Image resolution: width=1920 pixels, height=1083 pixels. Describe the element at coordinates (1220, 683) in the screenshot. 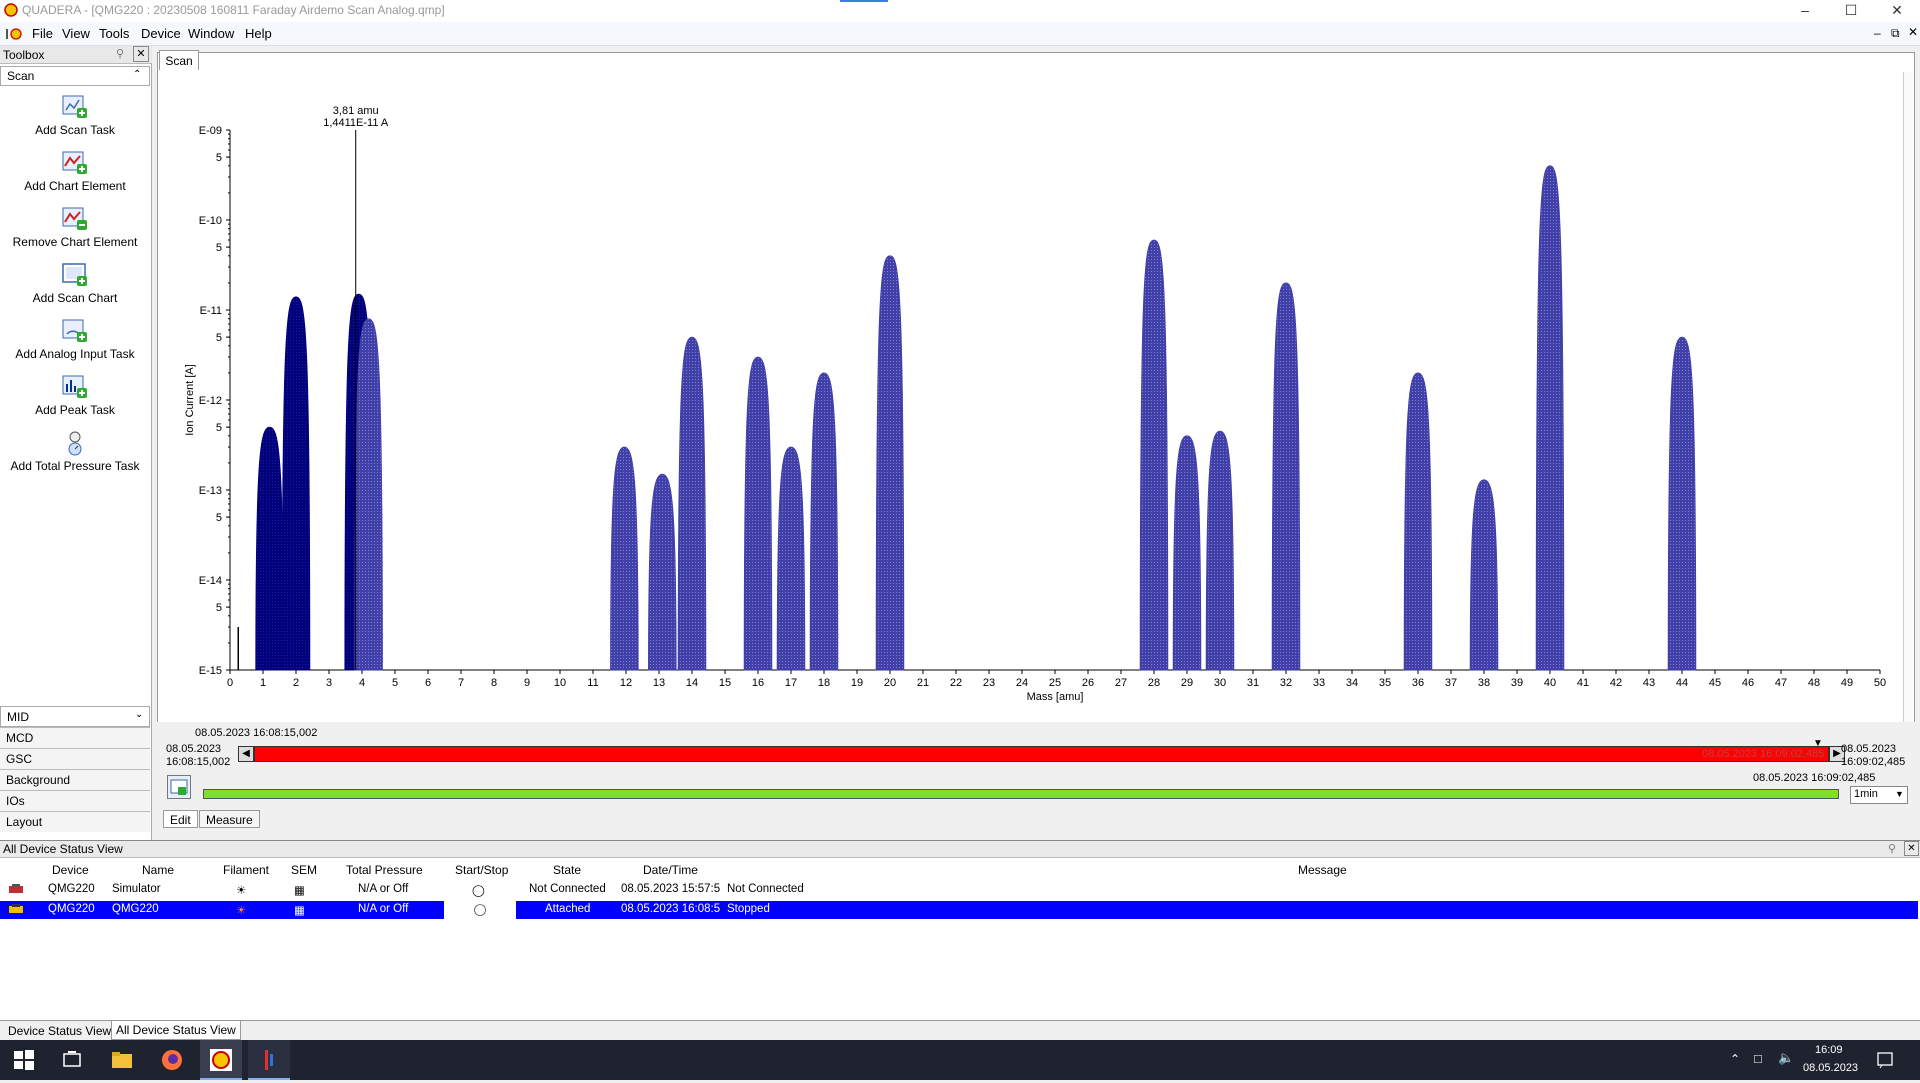

I see `x-tick-label: 30` at that location.